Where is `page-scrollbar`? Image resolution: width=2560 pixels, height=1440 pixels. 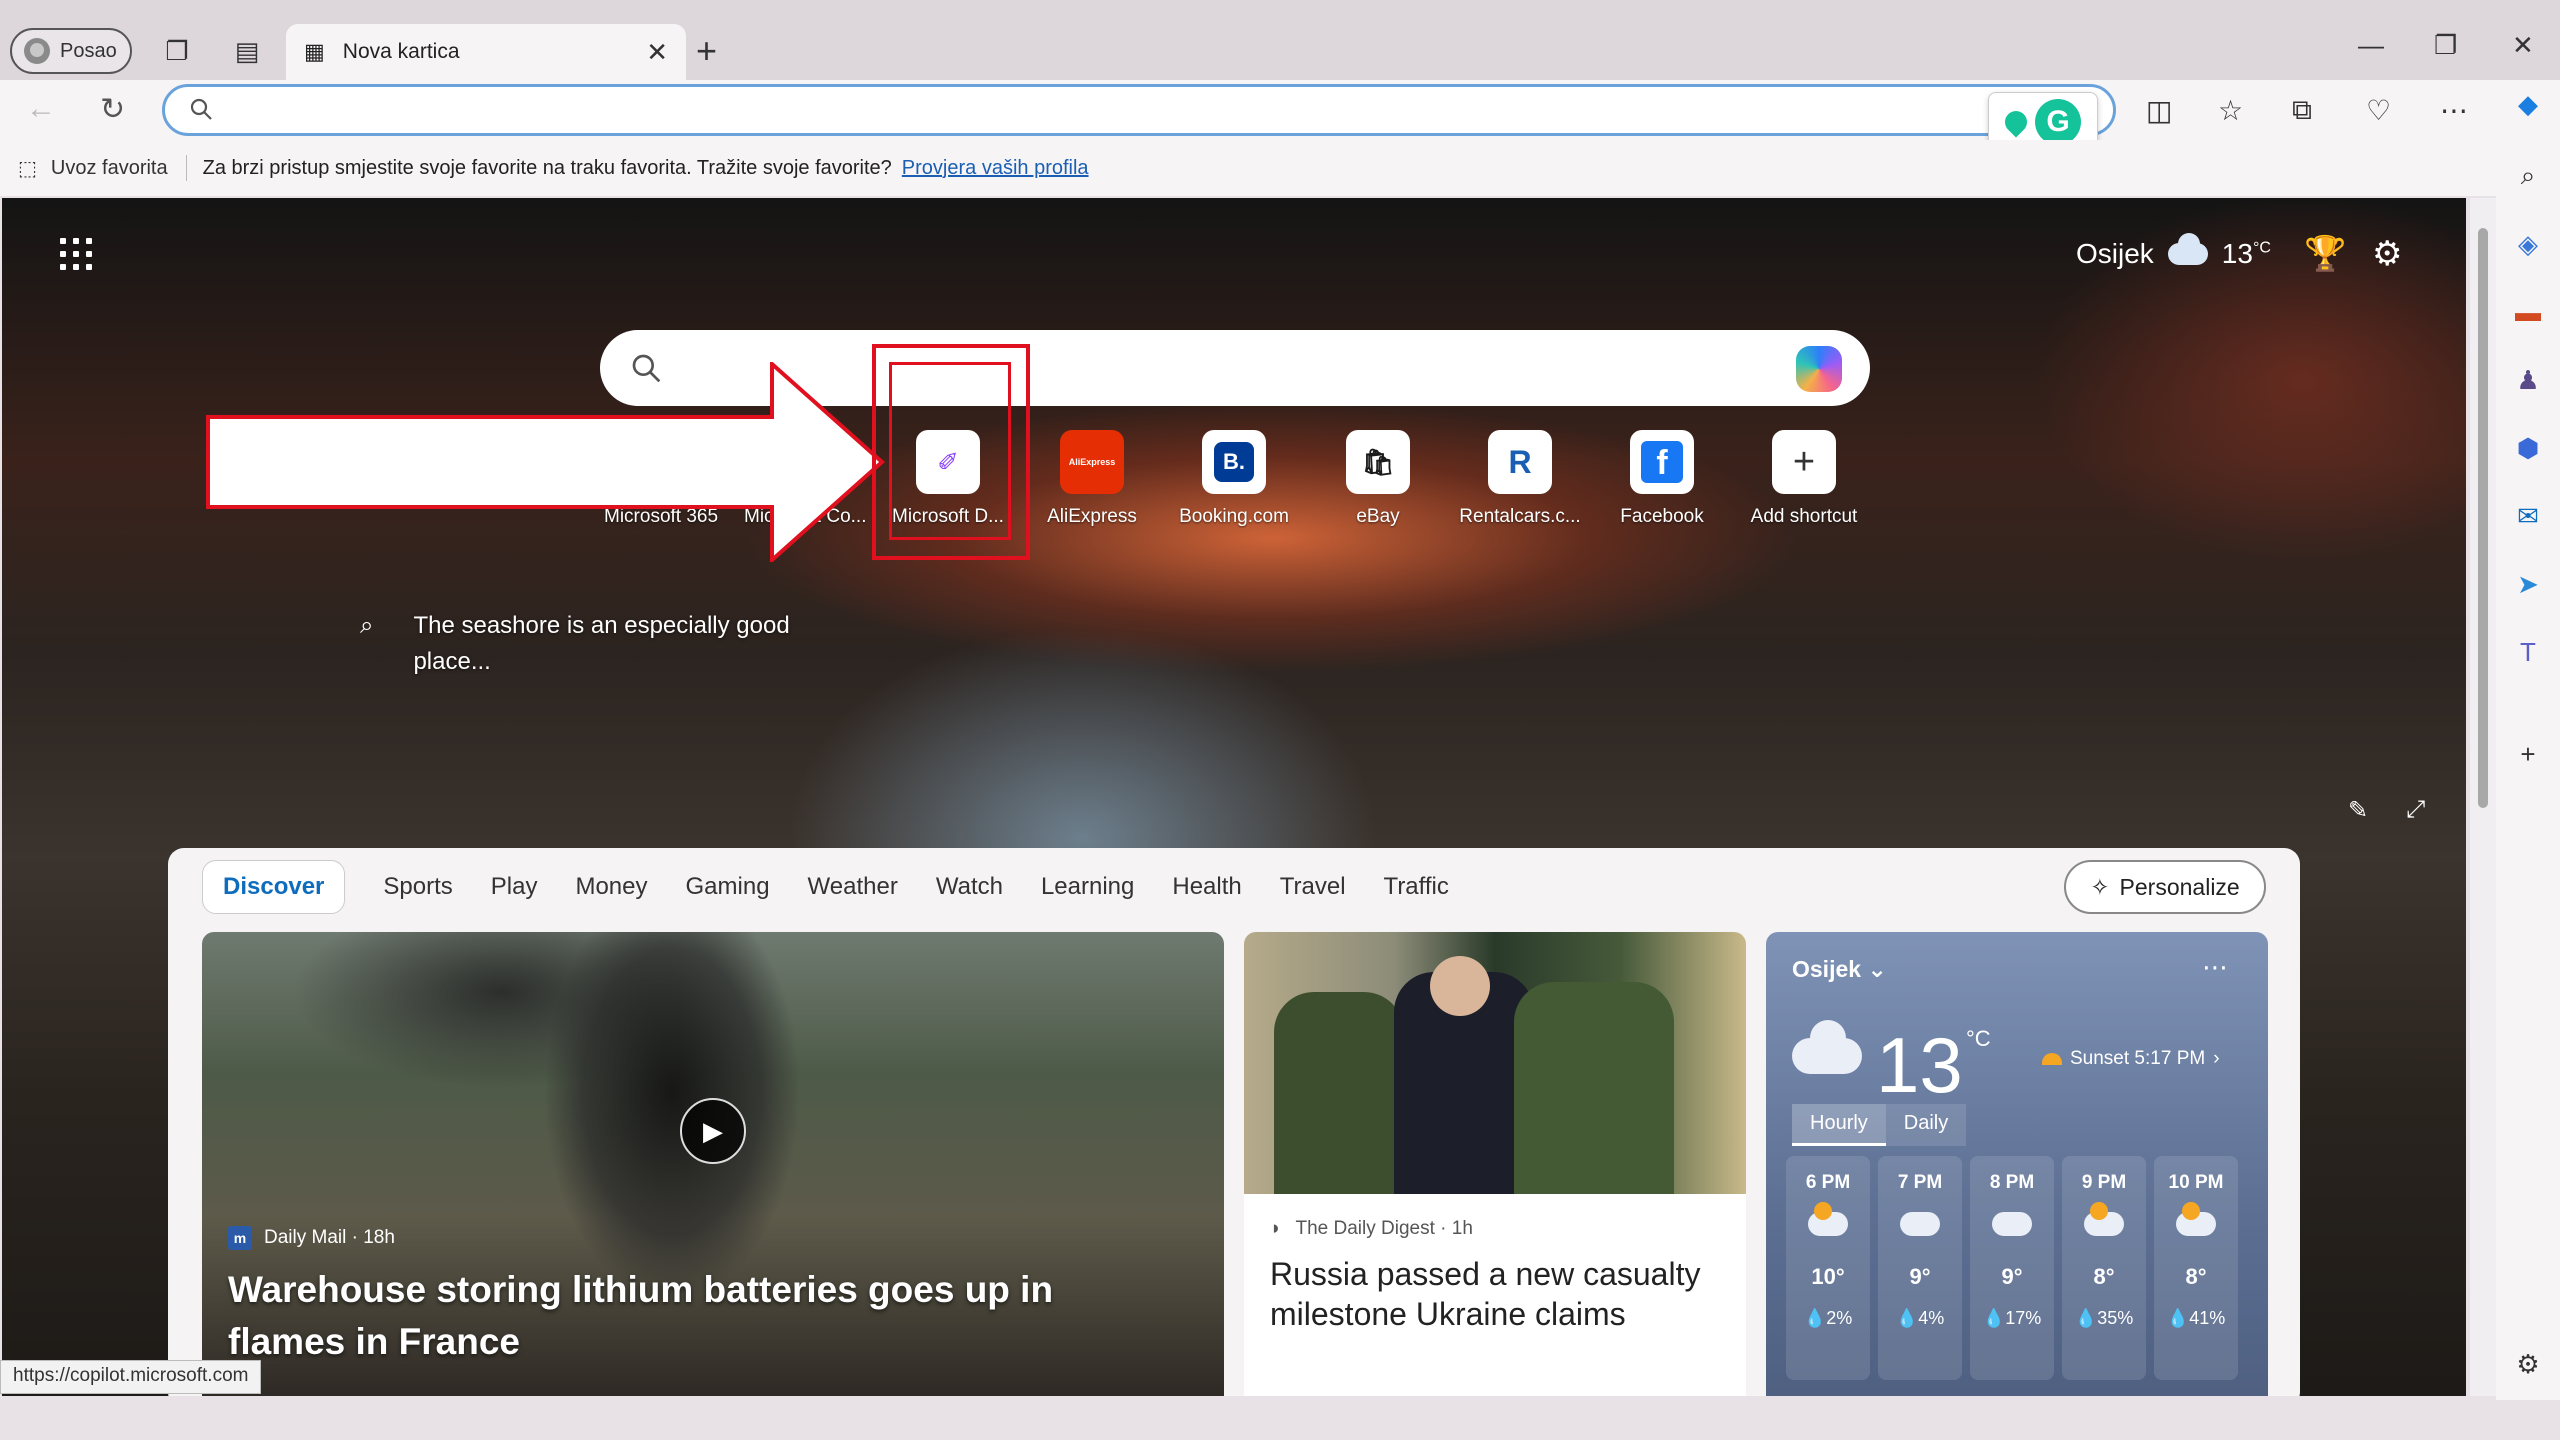 page-scrollbar is located at coordinates (2483, 797).